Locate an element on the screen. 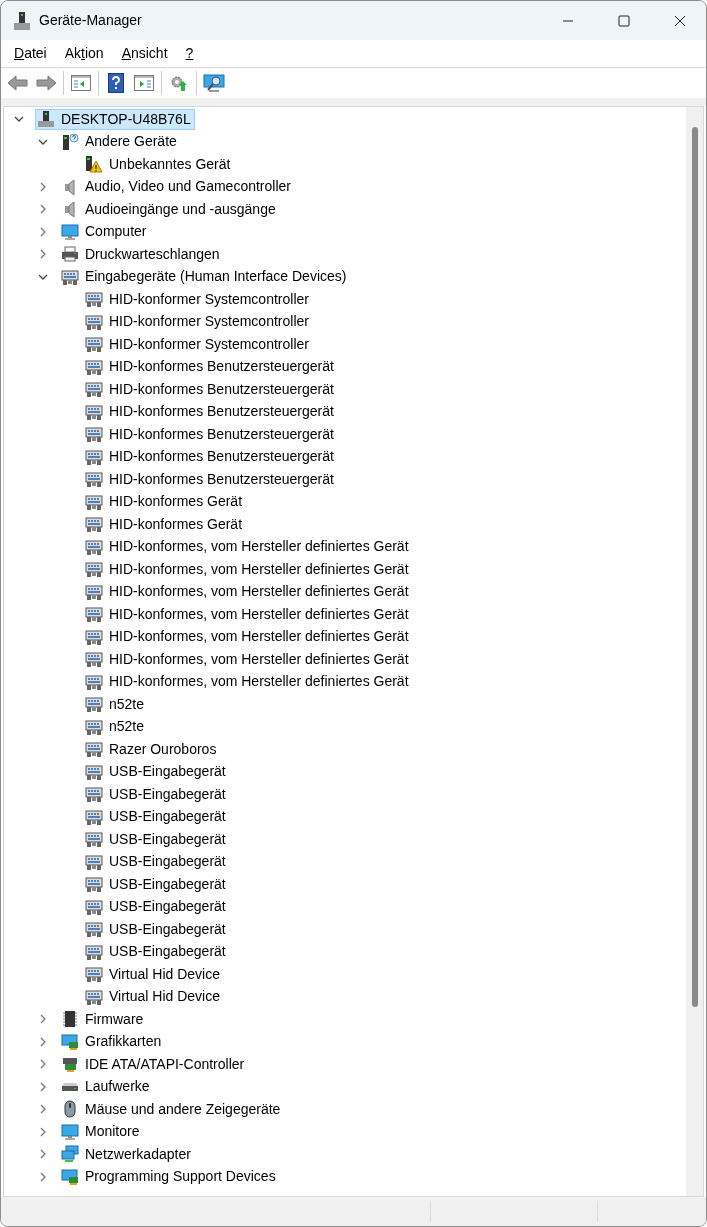  menu-item: Ansicht is located at coordinates (144, 53).